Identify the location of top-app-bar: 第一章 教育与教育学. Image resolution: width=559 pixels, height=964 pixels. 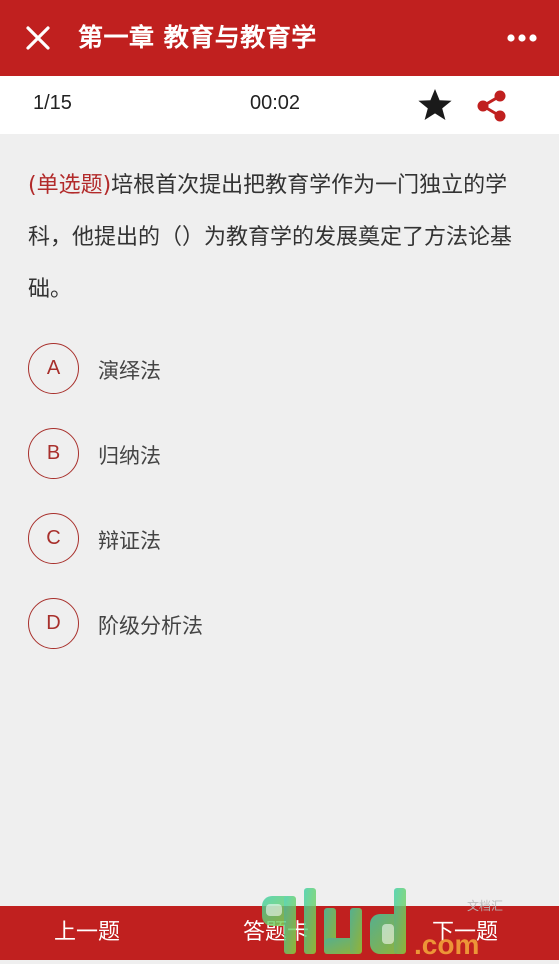
(279, 38).